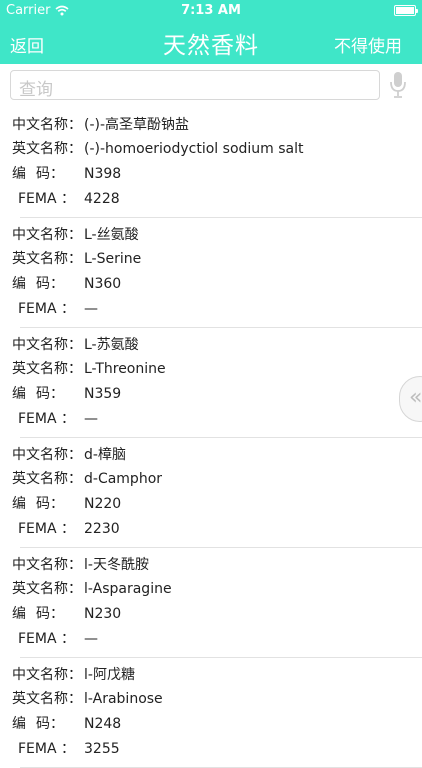  I want to click on fema-value: 3255, so click(102, 749).